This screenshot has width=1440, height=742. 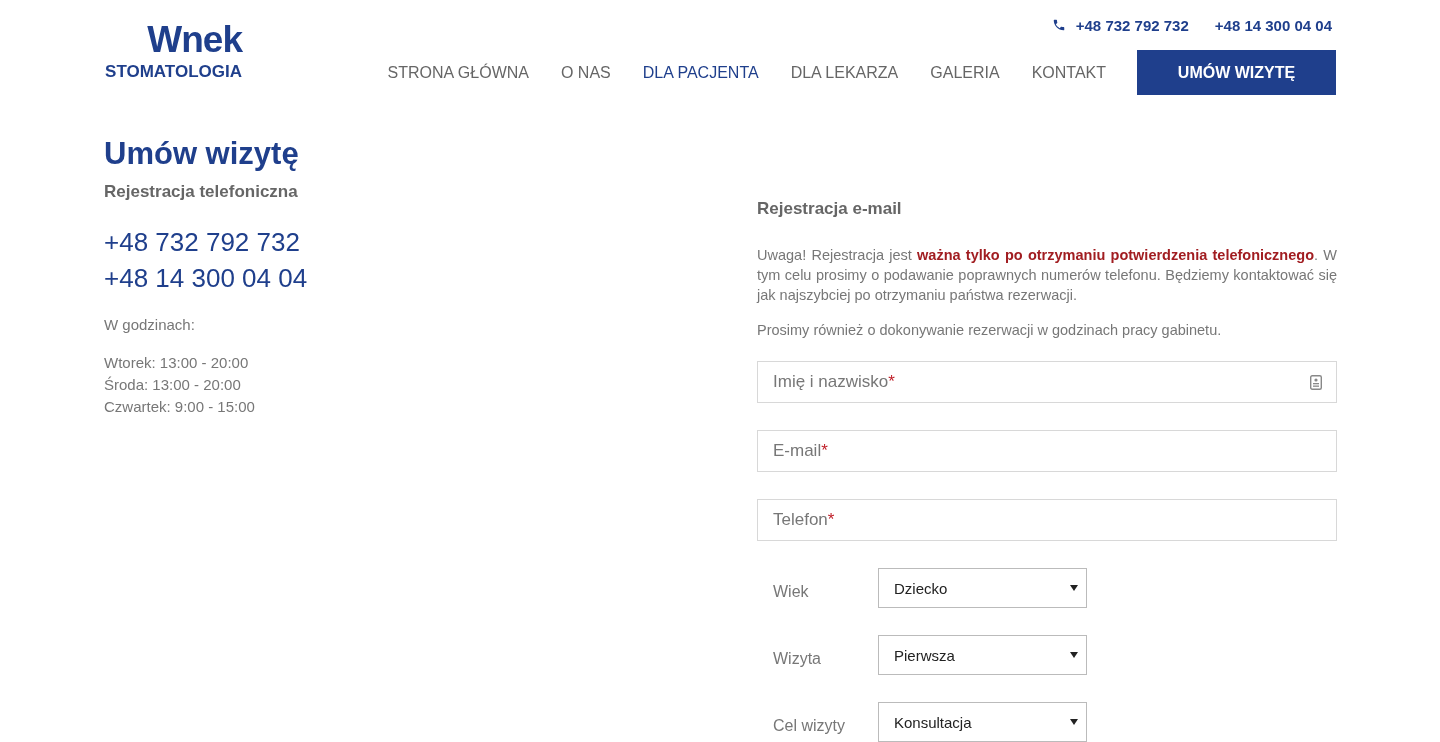 I want to click on nav-link: O NAS, so click(x=585, y=72).